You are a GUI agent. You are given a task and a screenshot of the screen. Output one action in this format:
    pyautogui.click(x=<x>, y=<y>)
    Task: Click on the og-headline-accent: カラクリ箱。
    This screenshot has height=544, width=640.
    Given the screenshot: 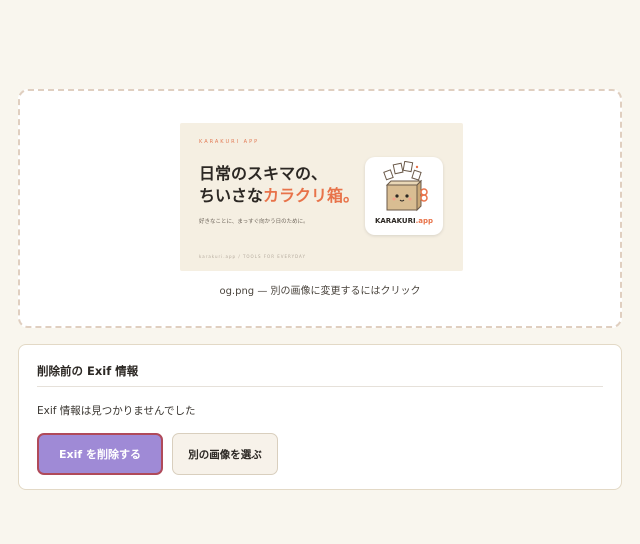 What is the action you would take?
    pyautogui.click(x=311, y=195)
    